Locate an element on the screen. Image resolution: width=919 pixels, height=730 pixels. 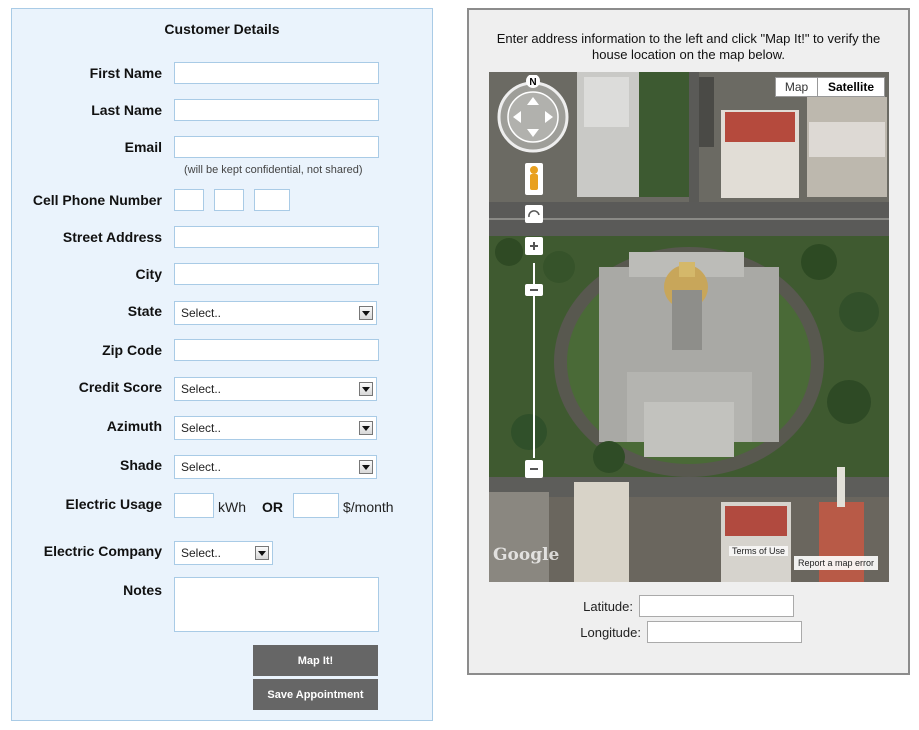
electric-company-select: Select.. is located at coordinates (223, 553).